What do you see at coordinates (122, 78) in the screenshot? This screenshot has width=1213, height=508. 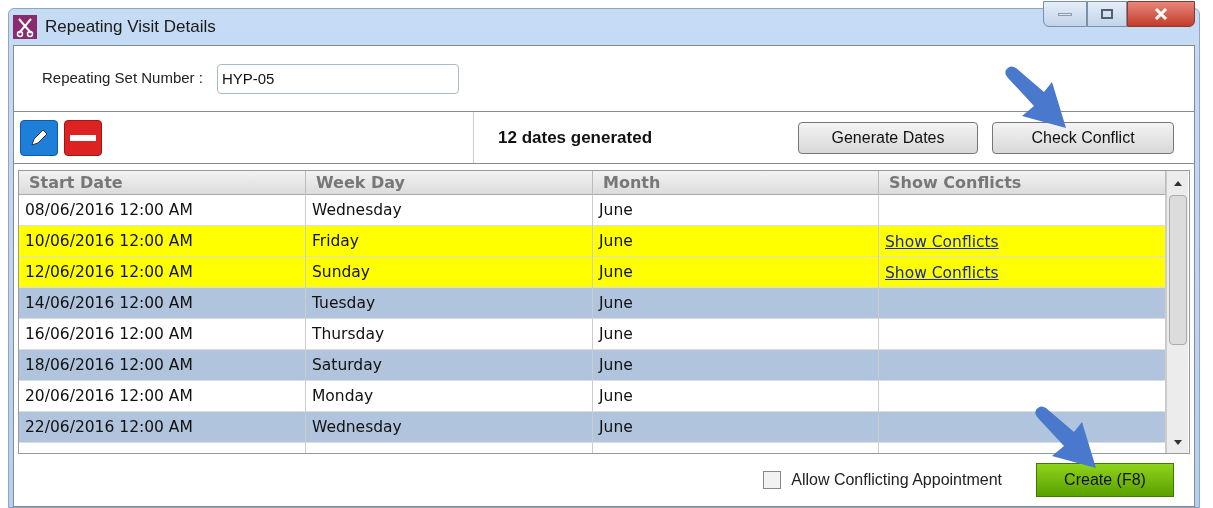 I see `field-label: Repeating Set Number :` at bounding box center [122, 78].